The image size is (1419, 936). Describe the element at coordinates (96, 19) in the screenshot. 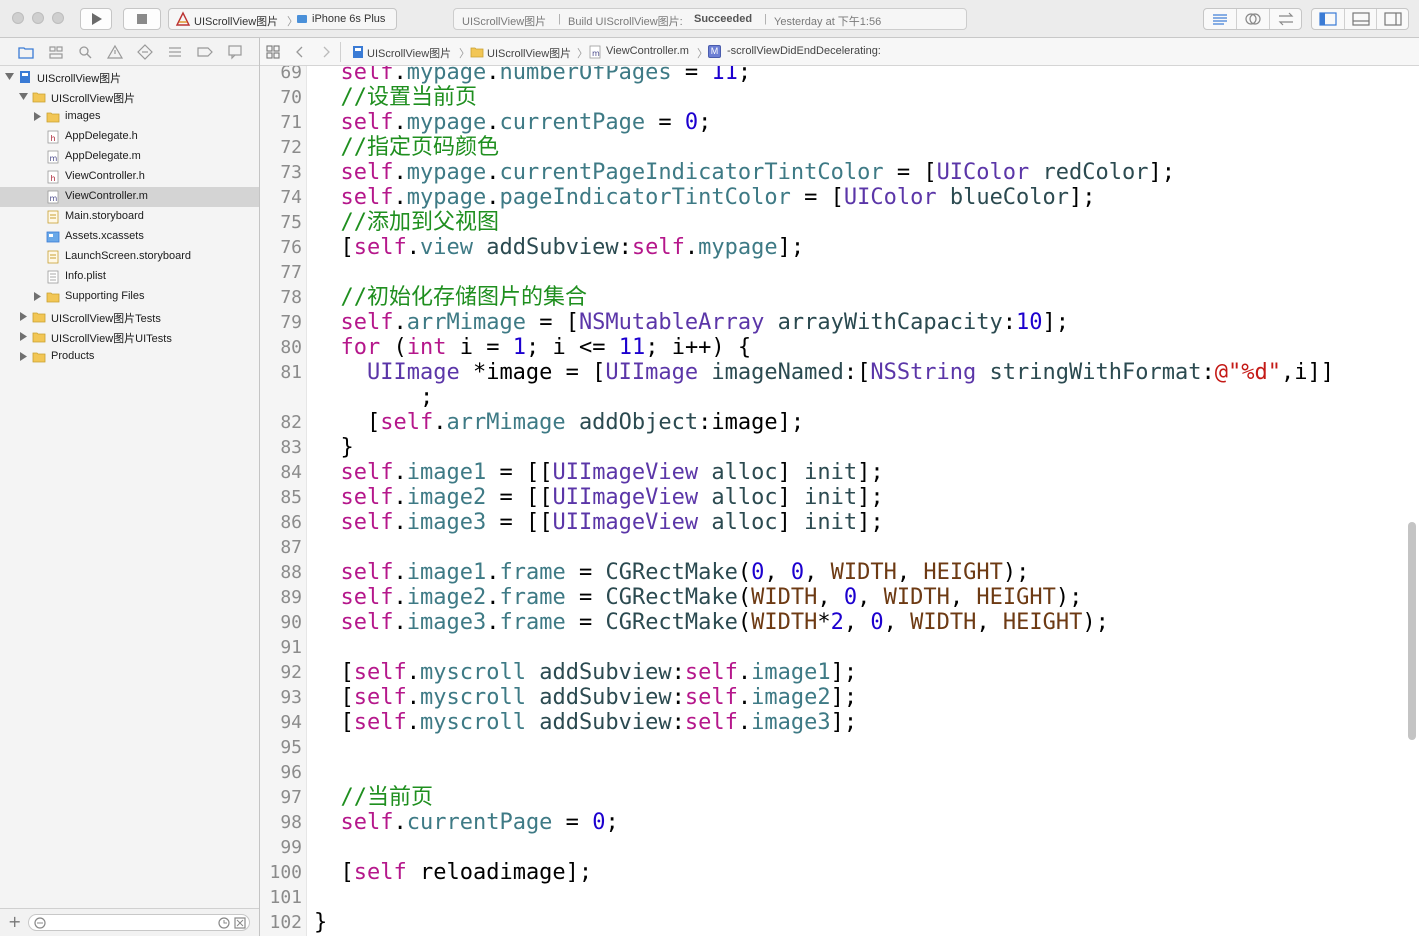

I see `run-button` at that location.